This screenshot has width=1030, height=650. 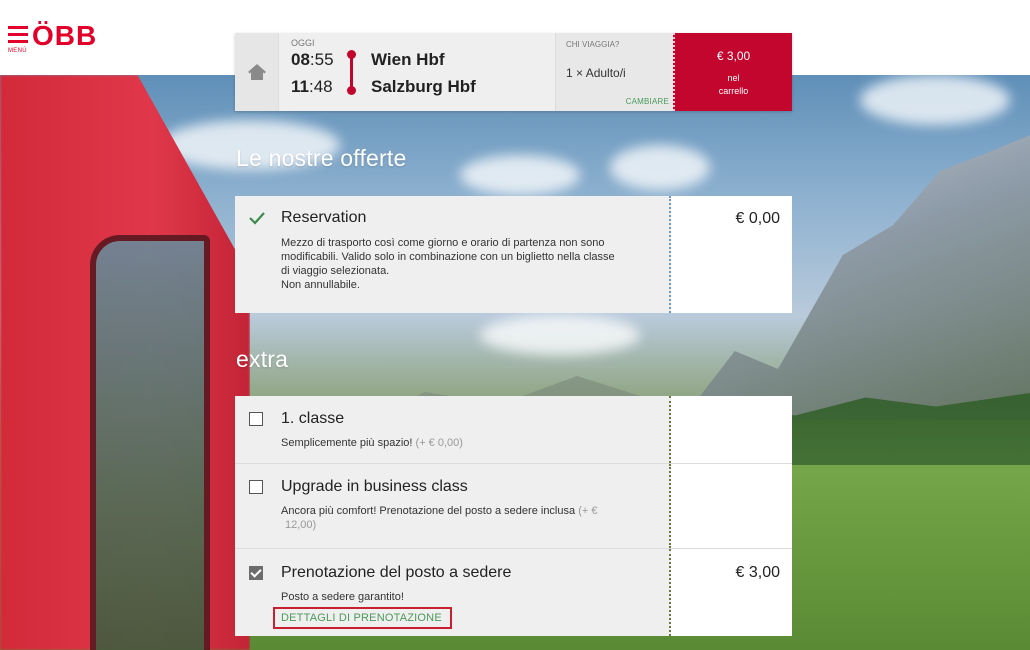 What do you see at coordinates (17, 51) in the screenshot?
I see `menu-label: MENÙ` at bounding box center [17, 51].